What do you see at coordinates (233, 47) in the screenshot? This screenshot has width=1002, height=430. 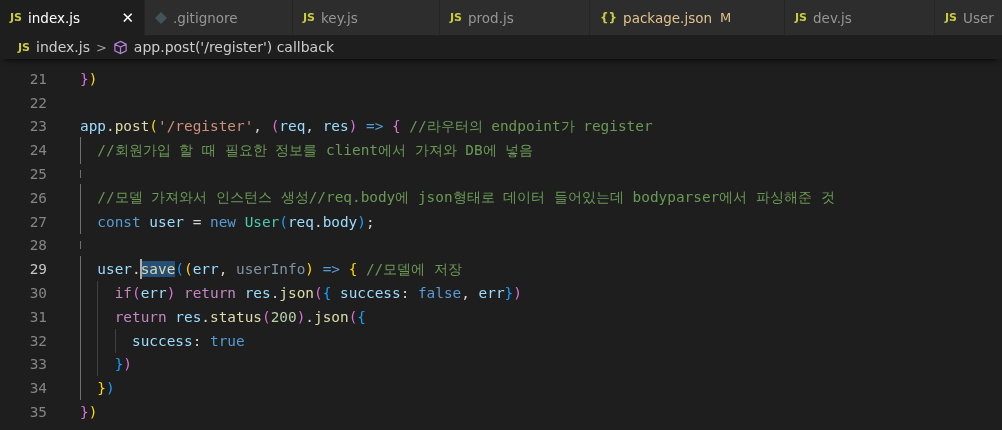 I see `breadcrumb-item: app.post('/register') callback` at bounding box center [233, 47].